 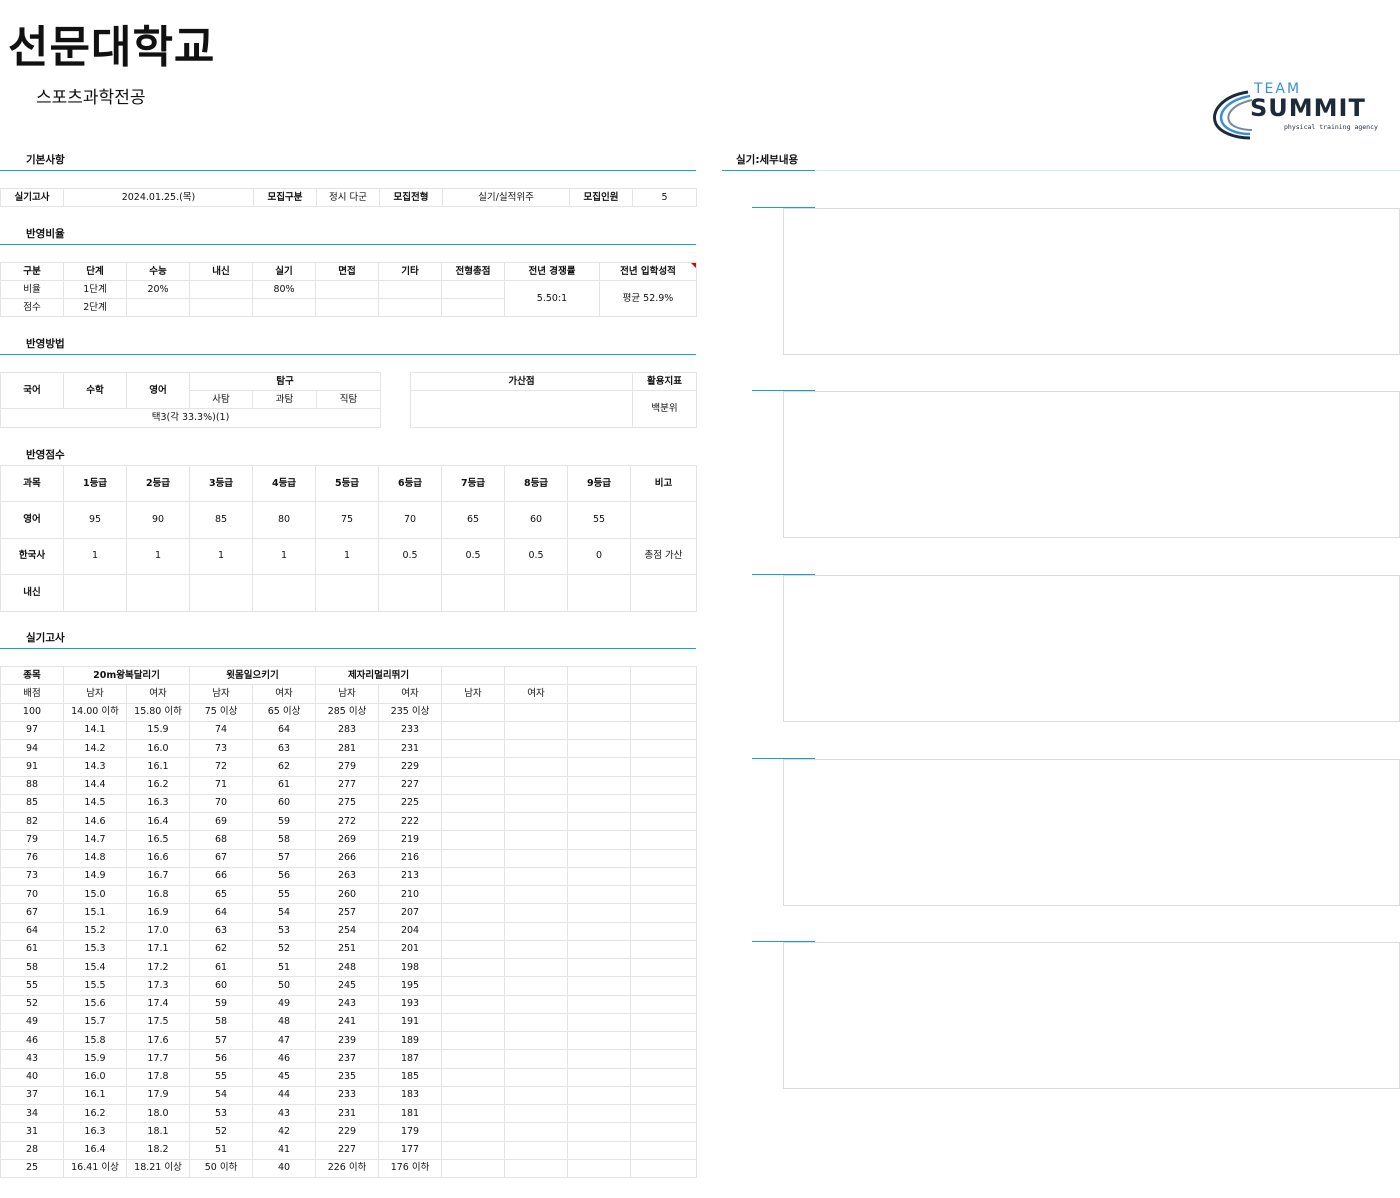 What do you see at coordinates (1091, 464) in the screenshot?
I see `detail-box` at bounding box center [1091, 464].